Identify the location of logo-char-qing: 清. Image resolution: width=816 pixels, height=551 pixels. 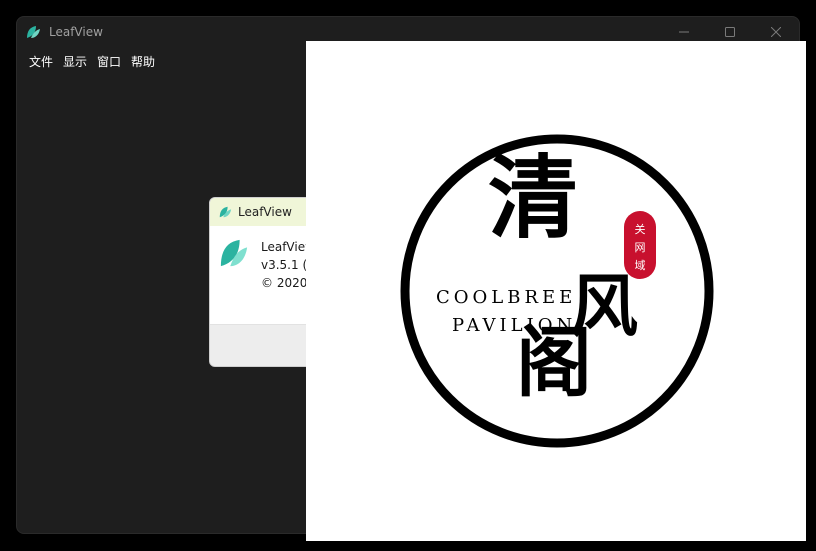
(533, 198).